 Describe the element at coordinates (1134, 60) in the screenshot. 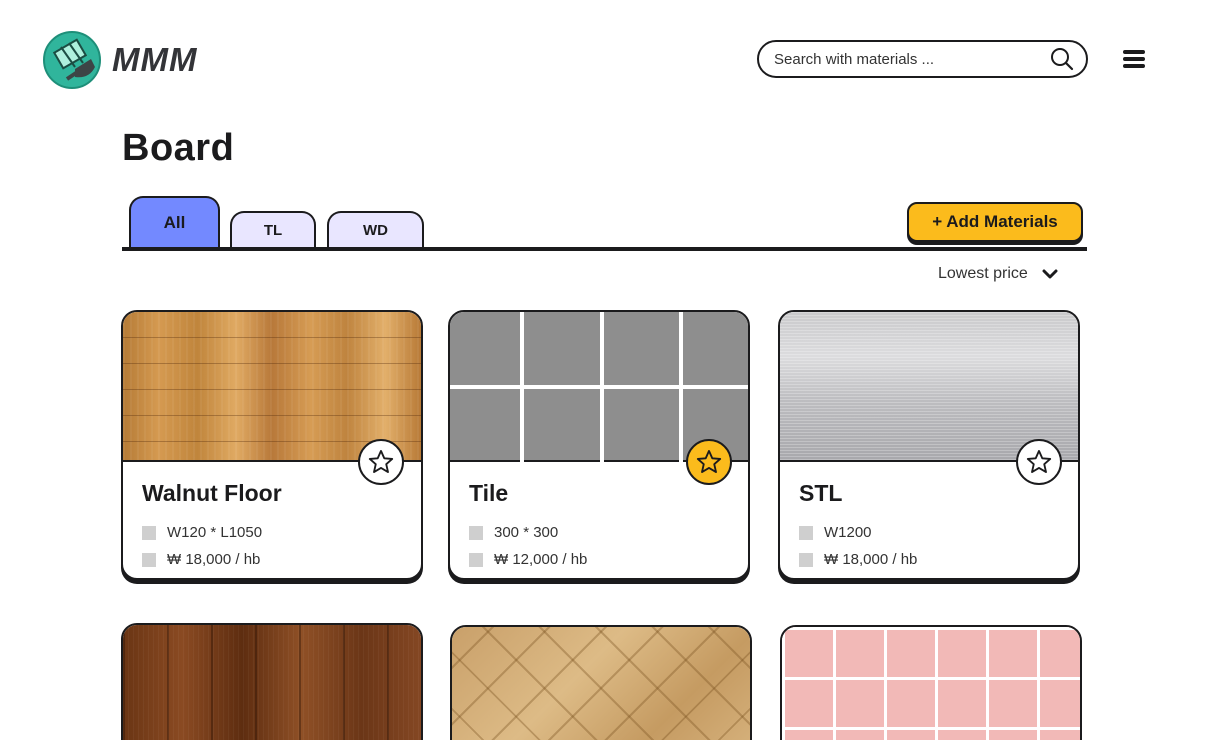

I see `hamburger-menu-icon` at that location.